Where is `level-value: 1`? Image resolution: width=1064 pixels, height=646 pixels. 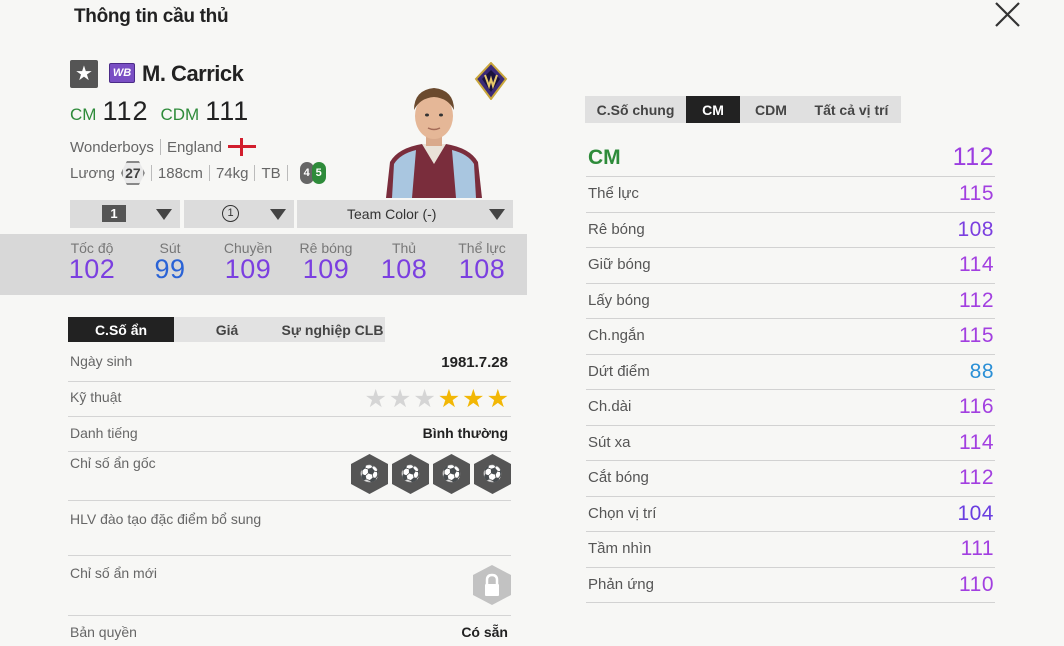
level-value: 1 is located at coordinates (114, 213).